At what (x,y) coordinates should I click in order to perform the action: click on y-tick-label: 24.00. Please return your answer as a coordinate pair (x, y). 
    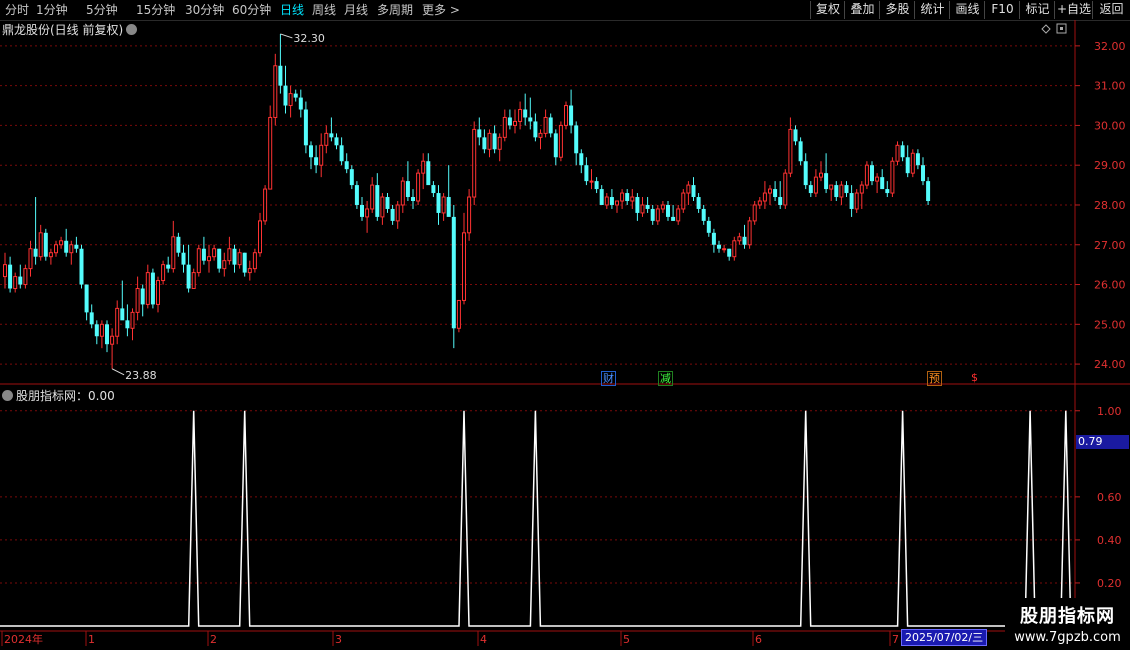
    Looking at the image, I should click on (1110, 364).